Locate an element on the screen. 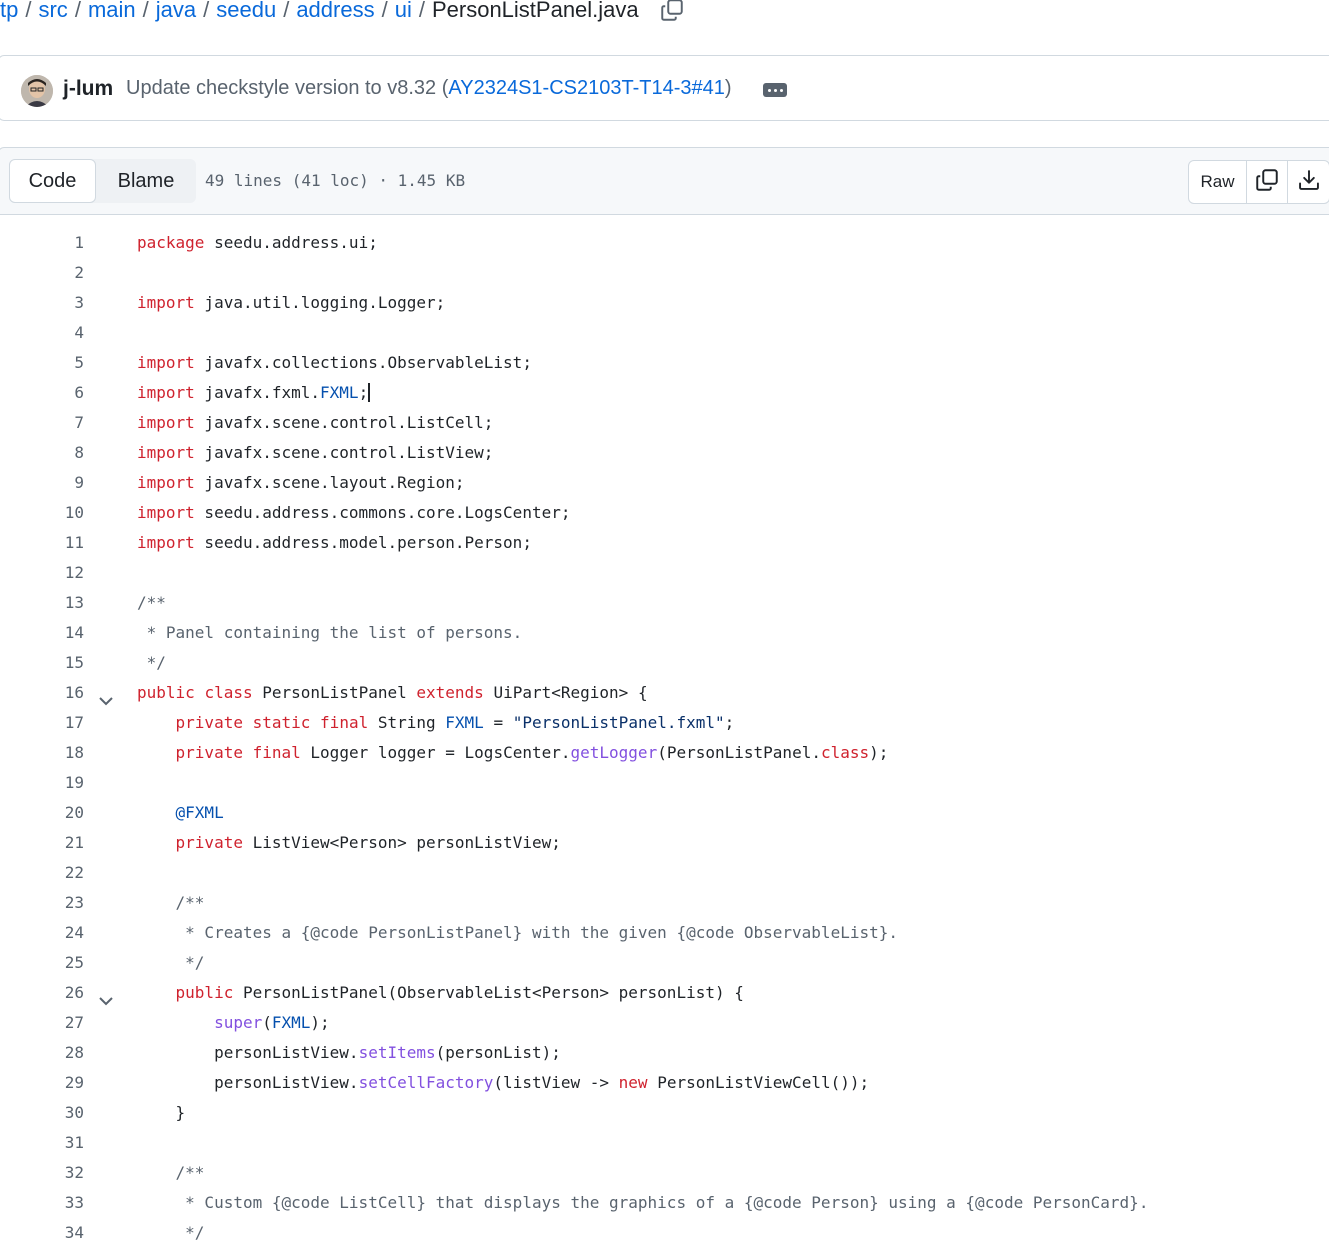 This screenshot has height=1248, width=1329. line-number: 27 is located at coordinates (42, 1023).